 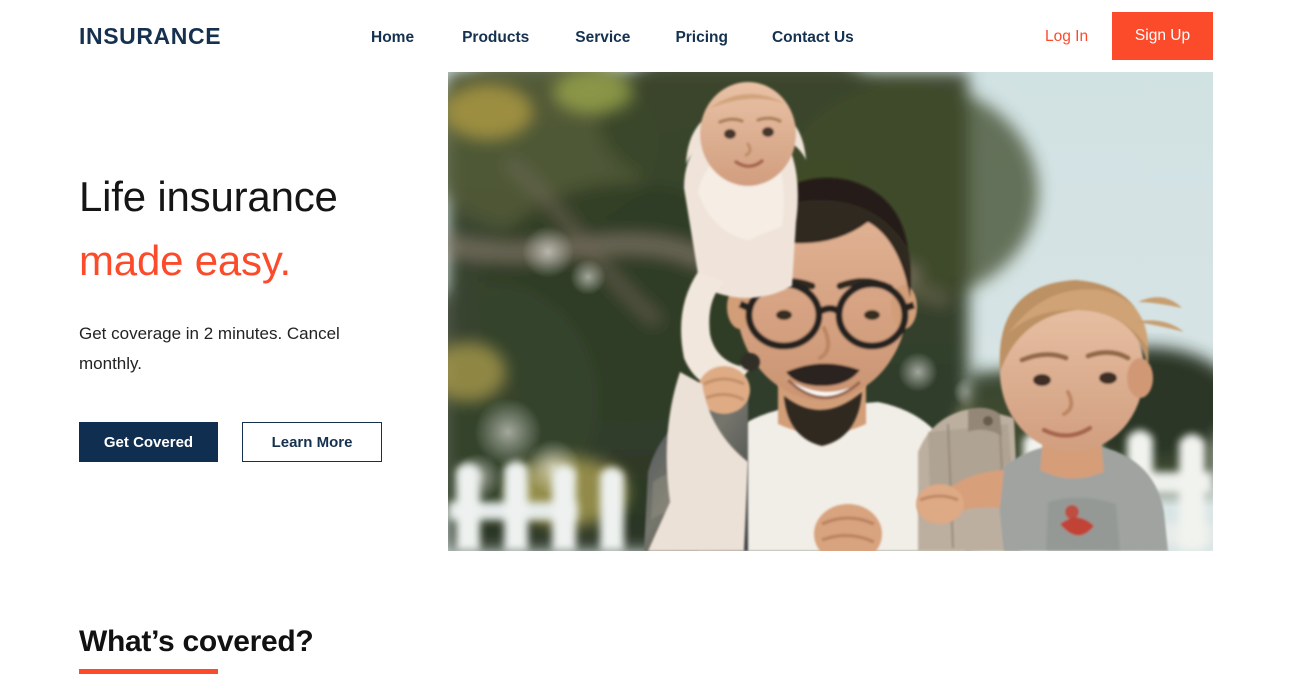 I want to click on nav-item-pricing: Pricing, so click(x=701, y=38).